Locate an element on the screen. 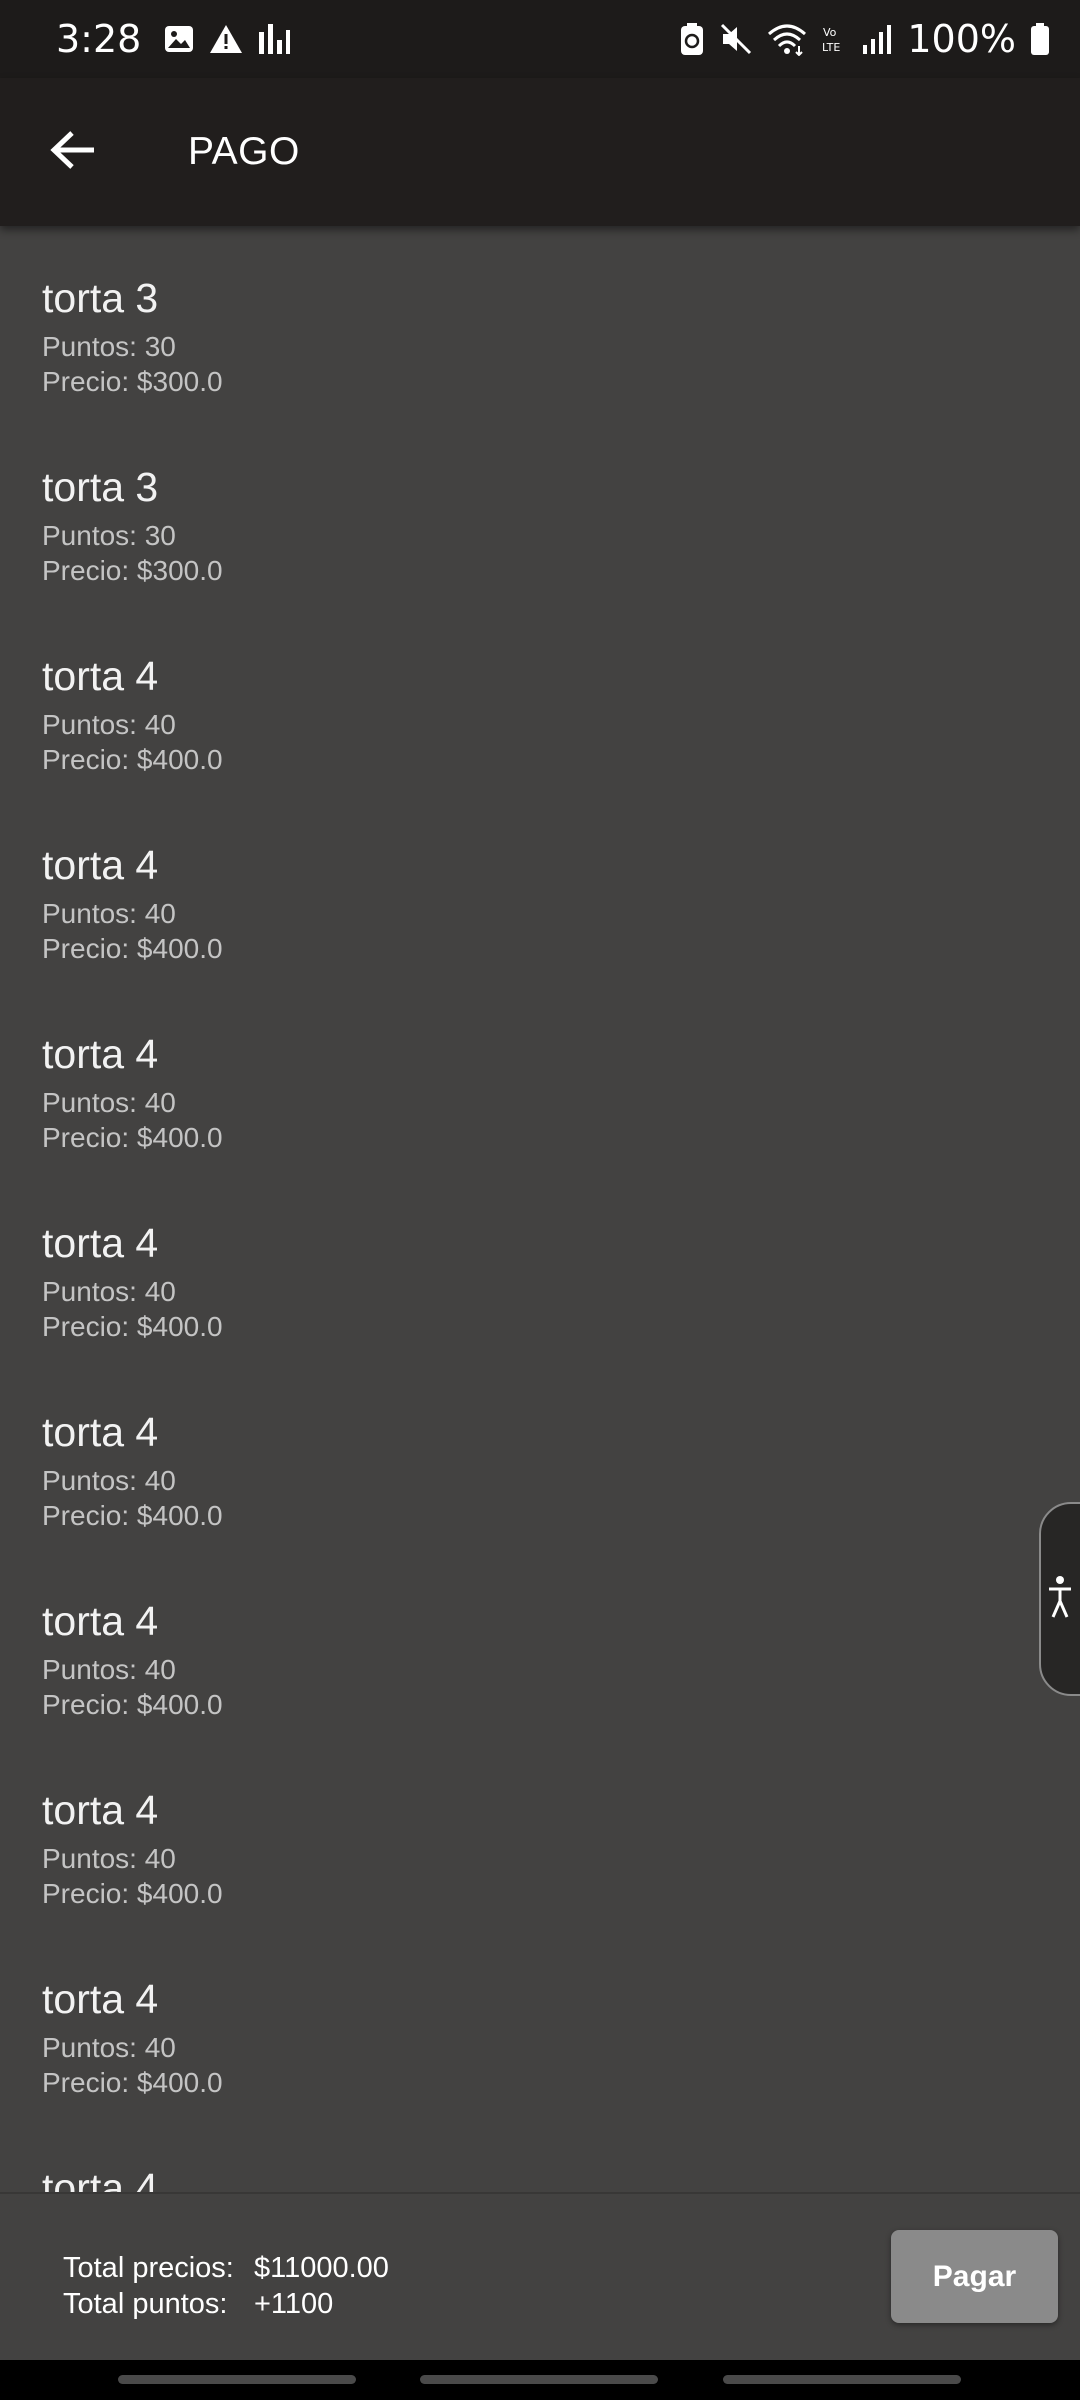 The image size is (1080, 2400). wifi-icon is located at coordinates (787, 39).